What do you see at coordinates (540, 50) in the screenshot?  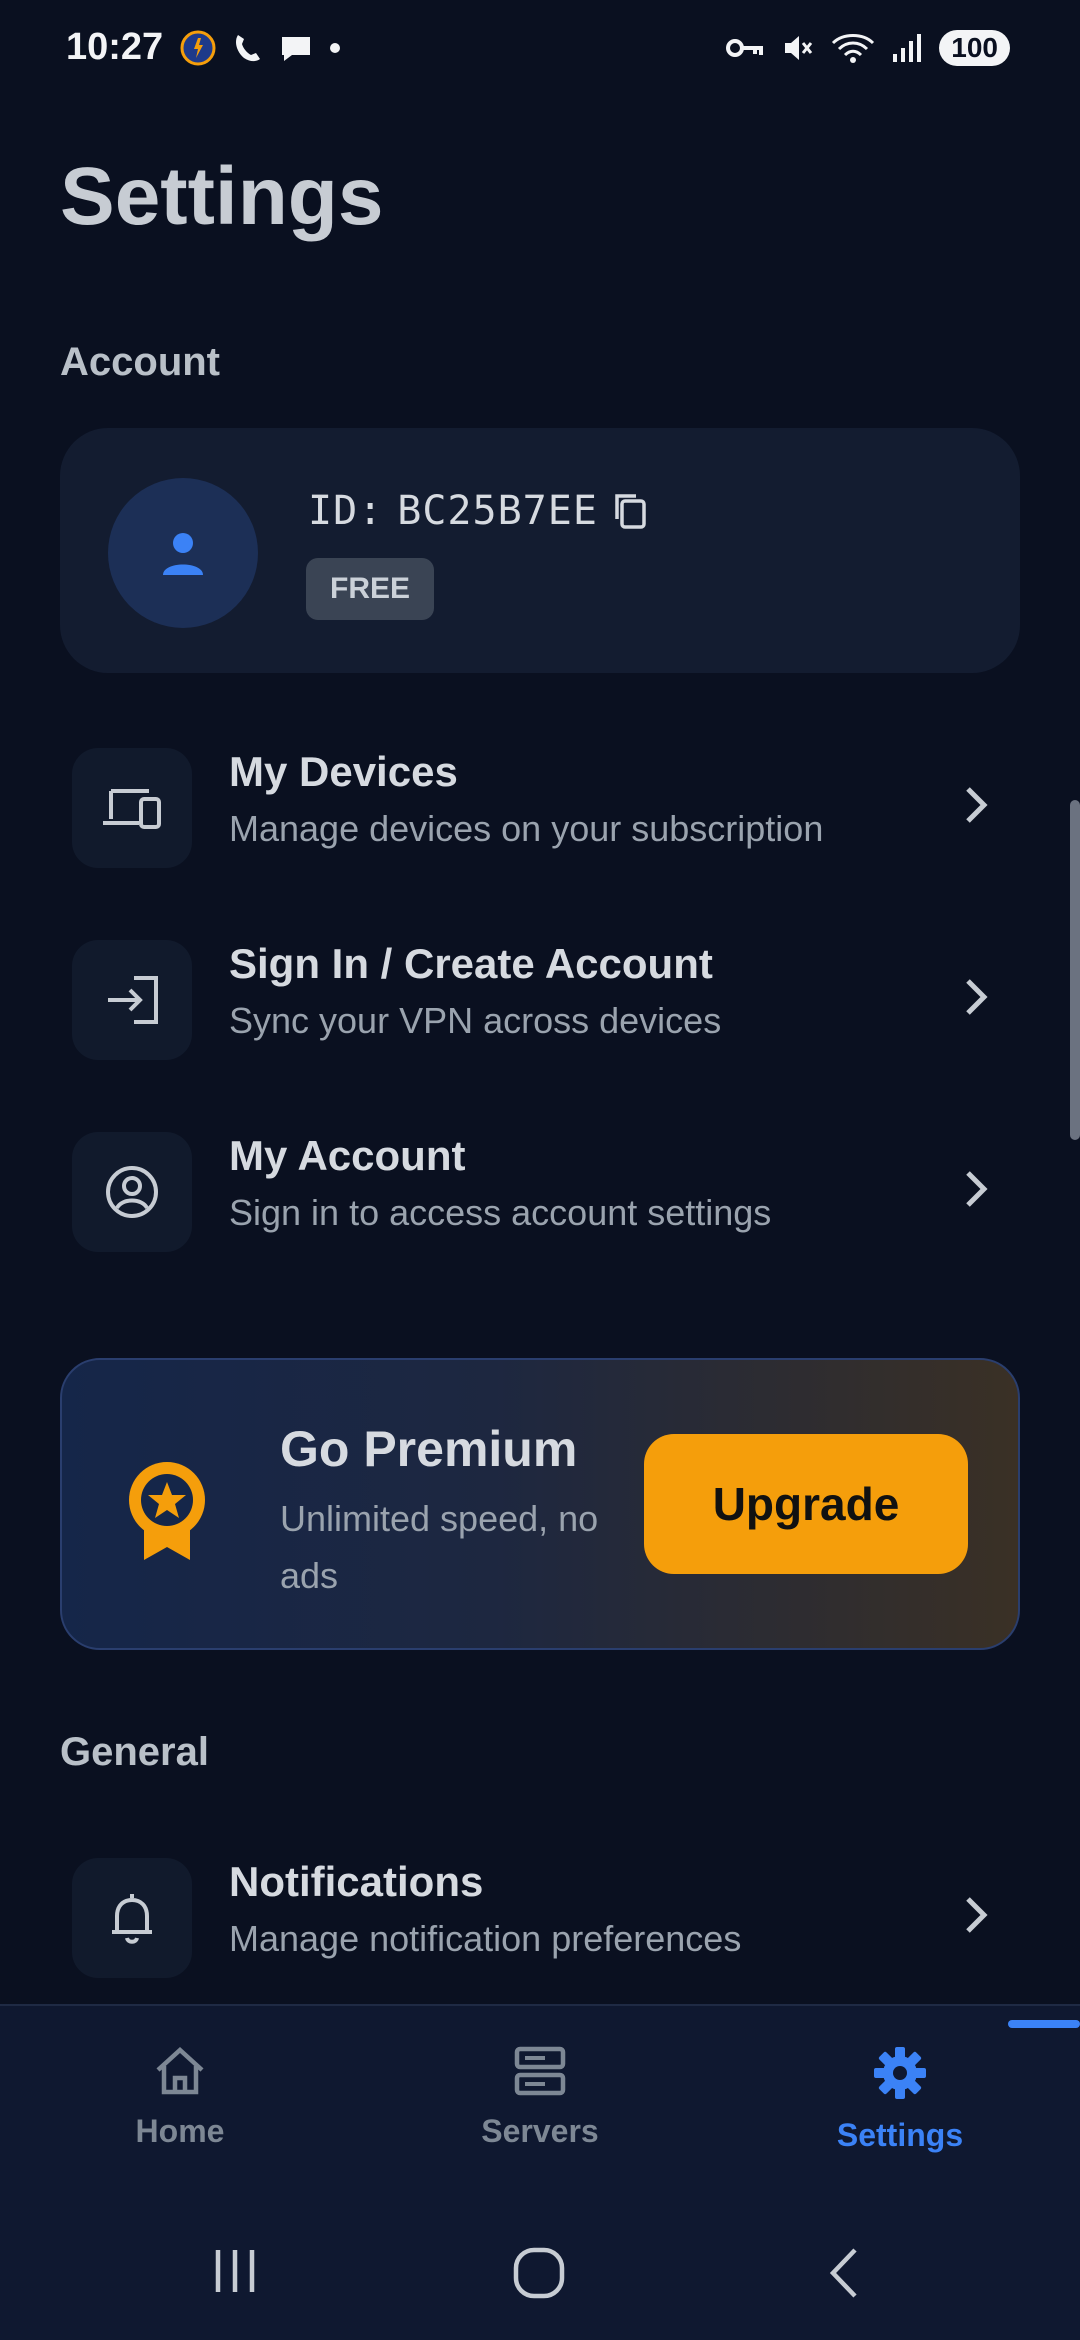 I see `status-bar: 10:27 100` at bounding box center [540, 50].